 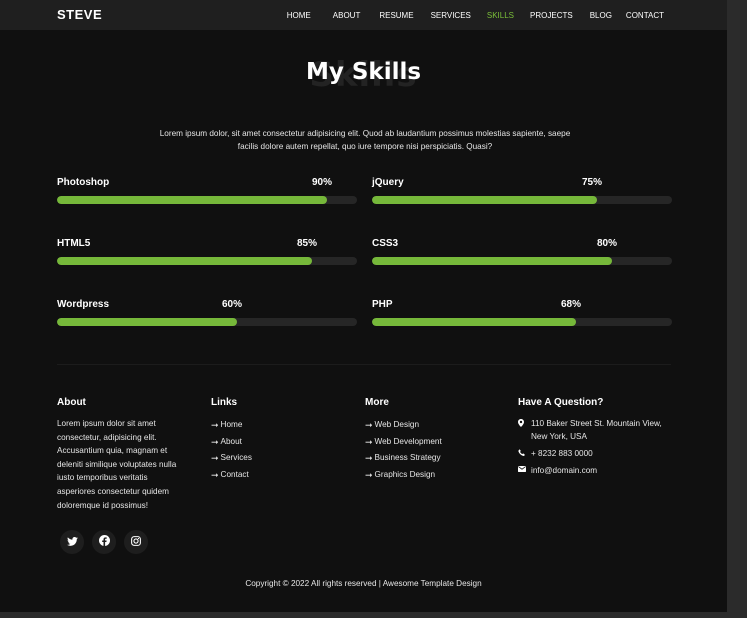 I want to click on facebook-button, so click(x=104, y=542).